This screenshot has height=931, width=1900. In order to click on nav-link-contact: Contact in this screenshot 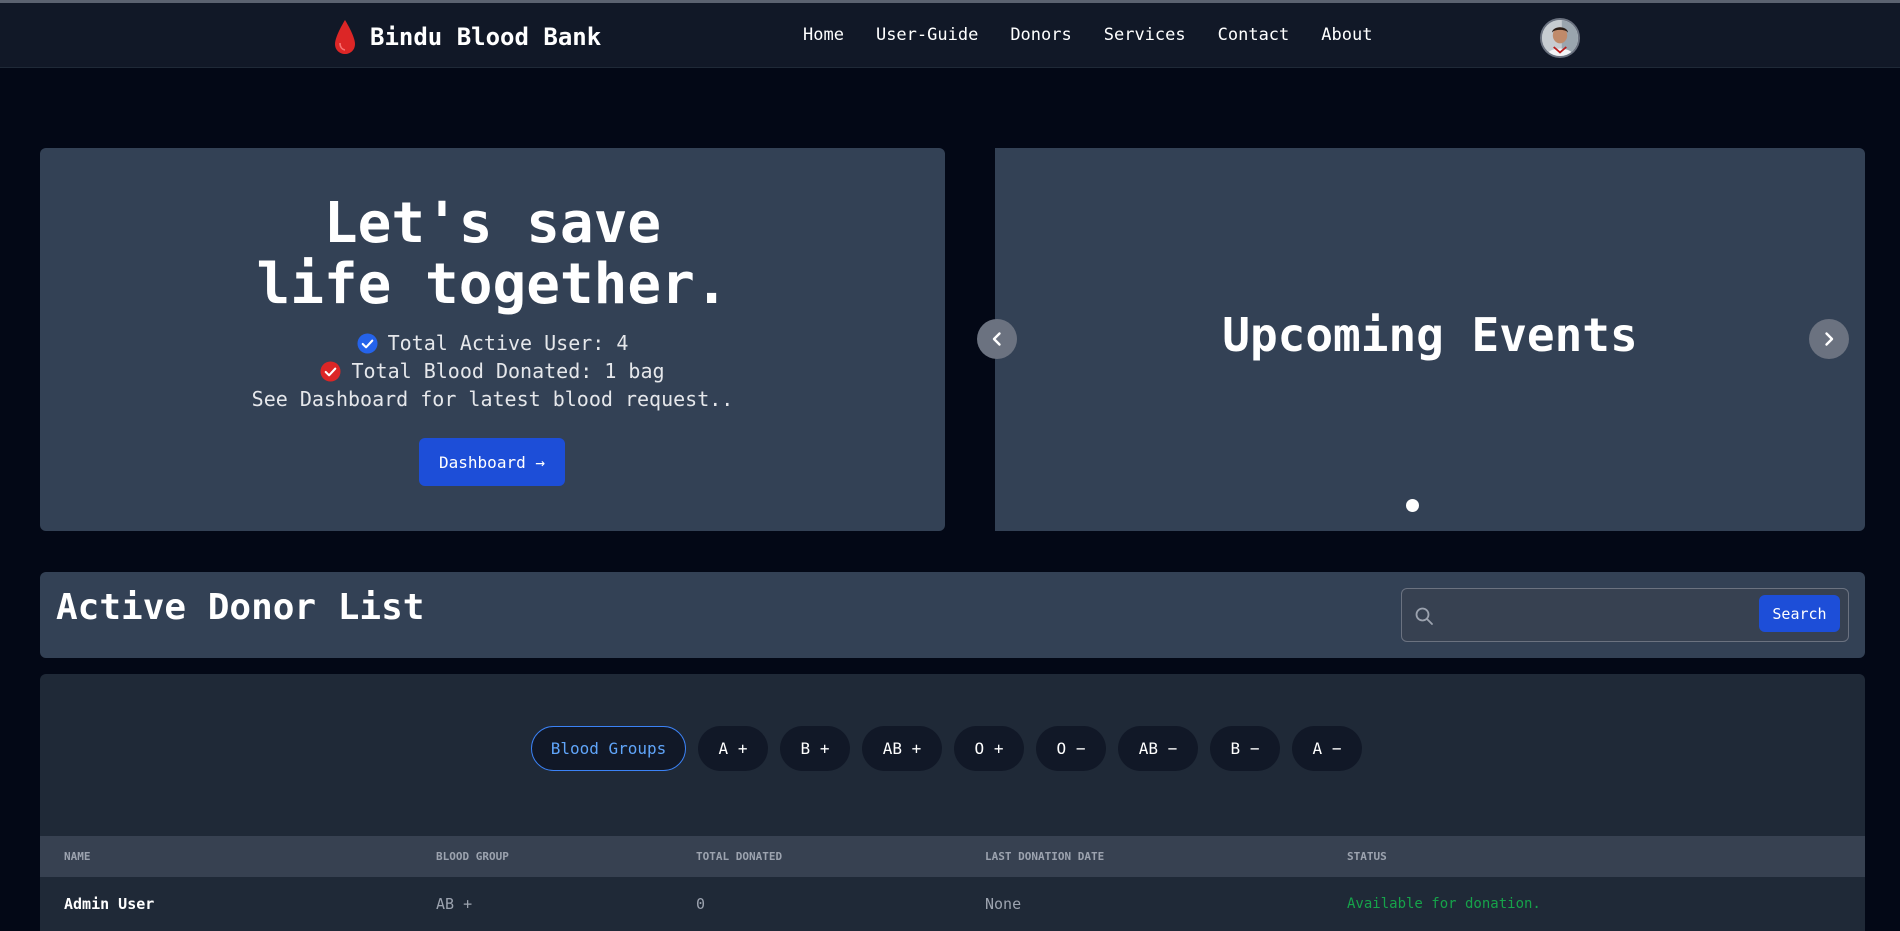, I will do `click(1254, 35)`.